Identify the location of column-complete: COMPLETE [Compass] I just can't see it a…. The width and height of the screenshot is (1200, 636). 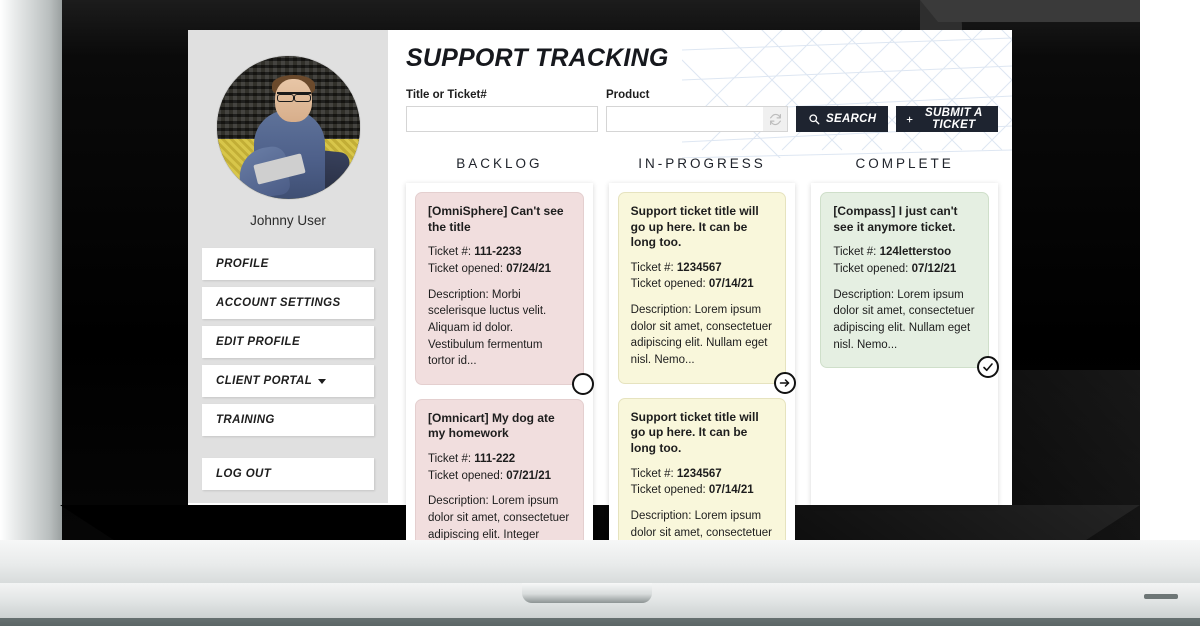
(905, 348).